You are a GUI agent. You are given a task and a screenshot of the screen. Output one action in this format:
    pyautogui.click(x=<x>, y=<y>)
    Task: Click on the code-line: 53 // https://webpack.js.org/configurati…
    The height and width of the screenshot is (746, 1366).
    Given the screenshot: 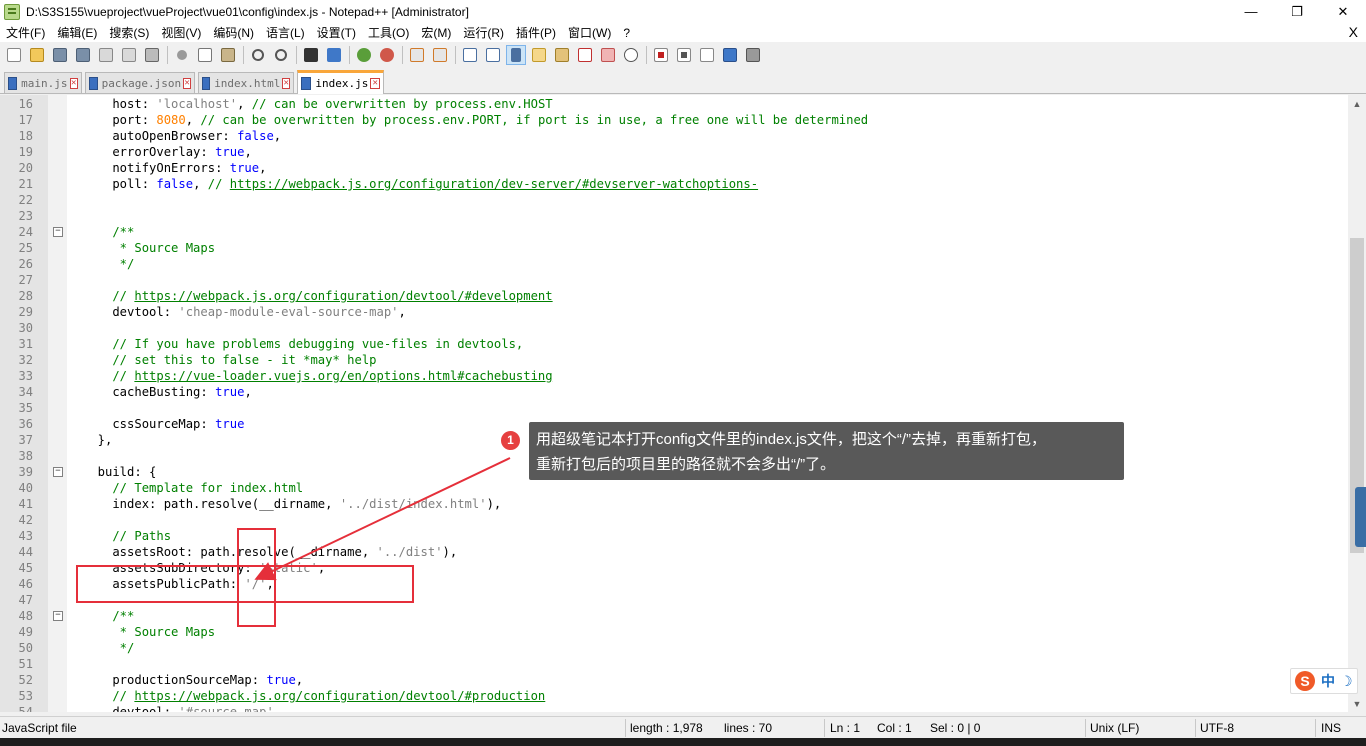 What is the action you would take?
    pyautogui.click(x=674, y=696)
    